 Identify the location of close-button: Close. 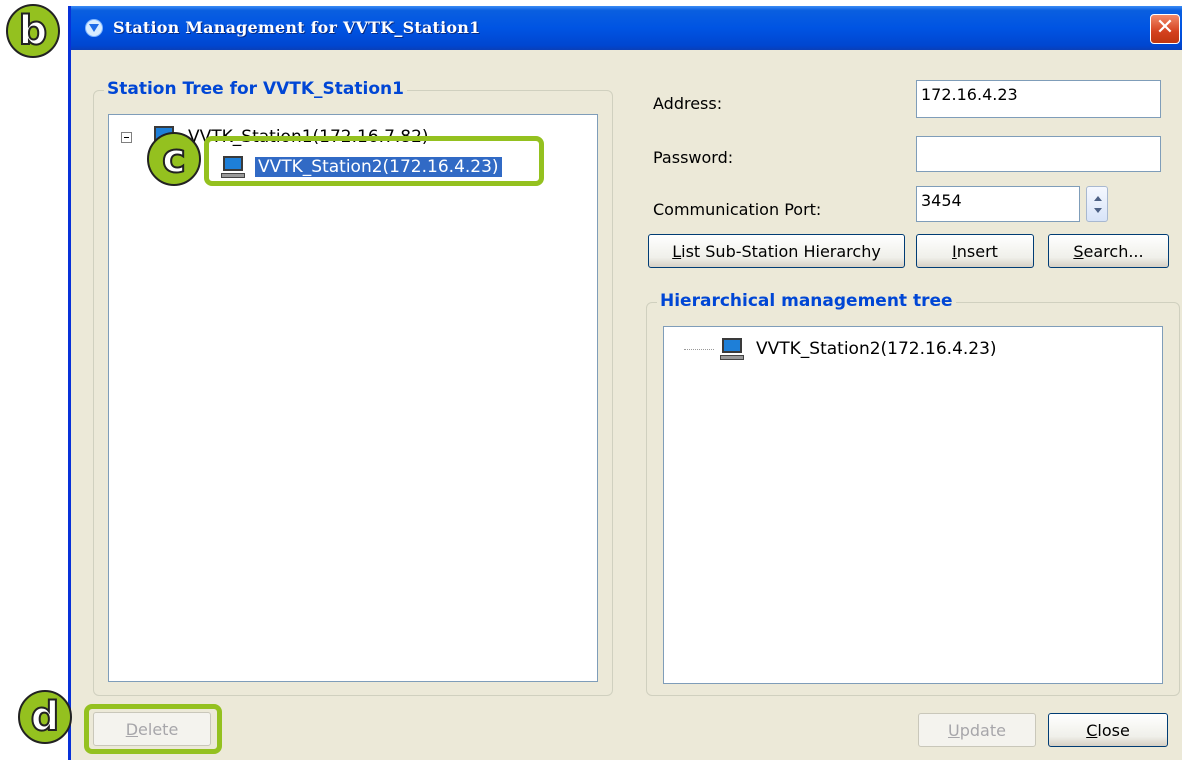
(1108, 730).